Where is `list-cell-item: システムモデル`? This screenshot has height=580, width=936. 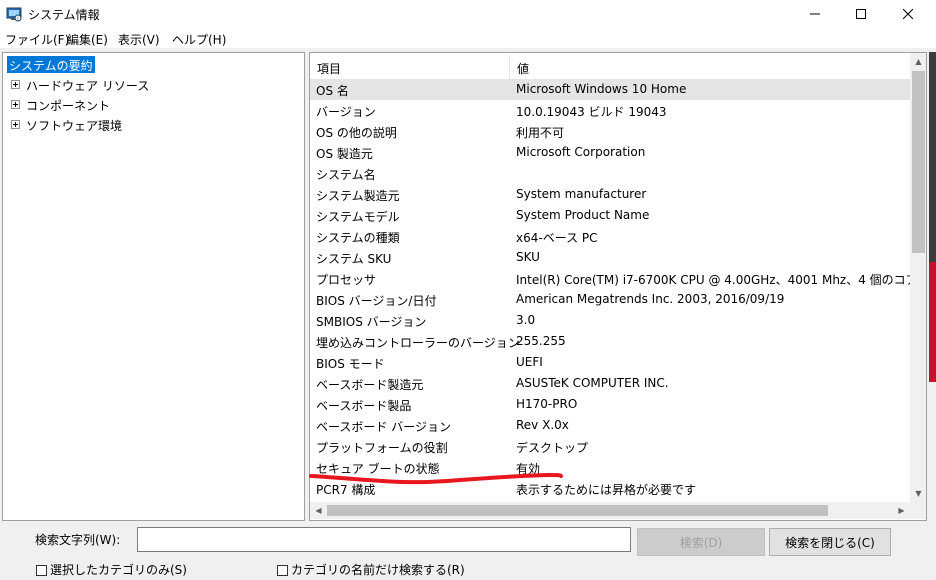 list-cell-item: システムモデル is located at coordinates (358, 217).